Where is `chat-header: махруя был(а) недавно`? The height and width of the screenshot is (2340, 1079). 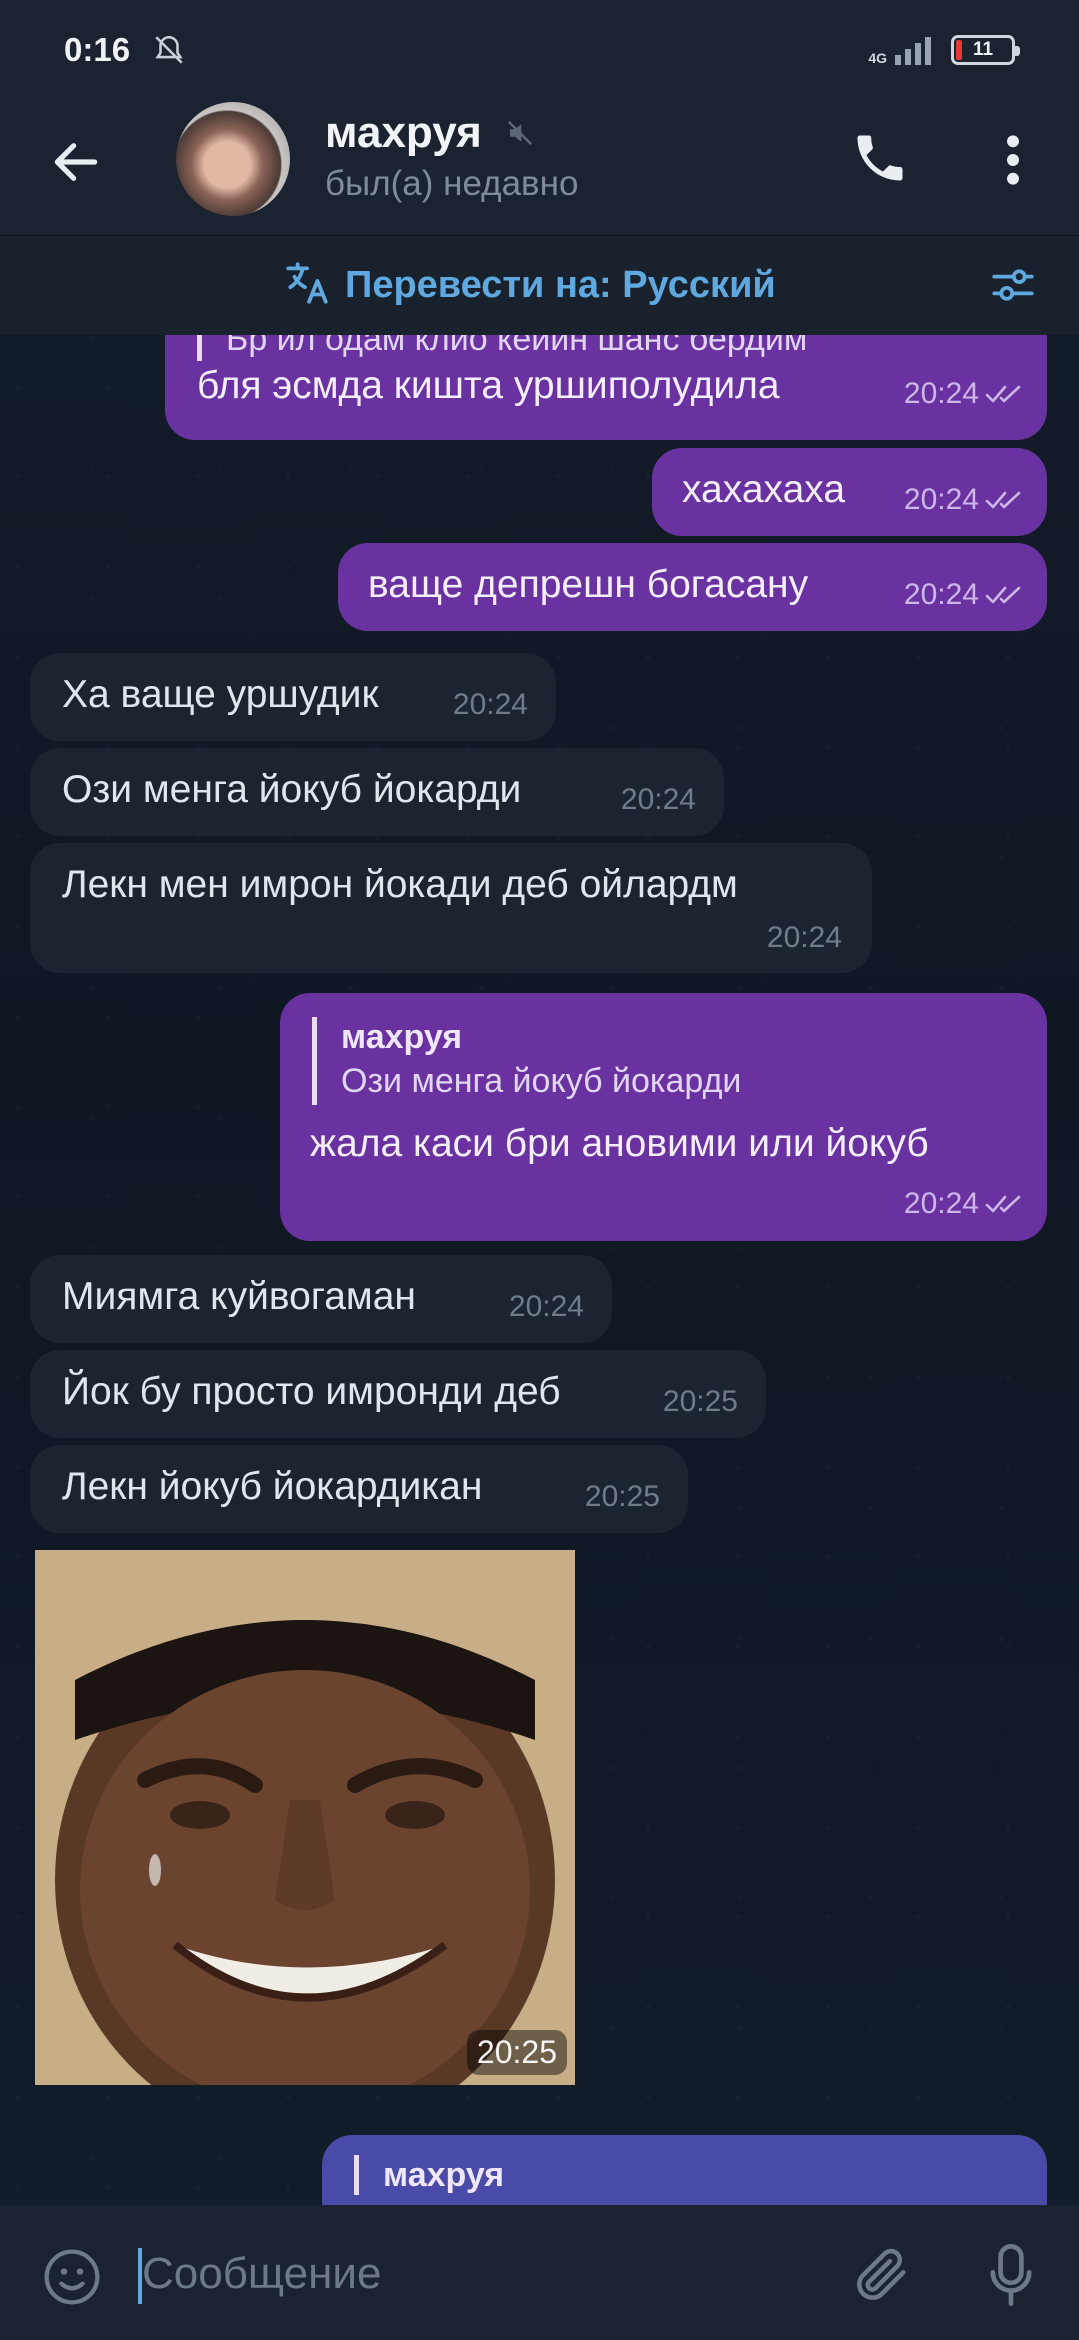 chat-header: махруя был(а) недавно is located at coordinates (539, 167).